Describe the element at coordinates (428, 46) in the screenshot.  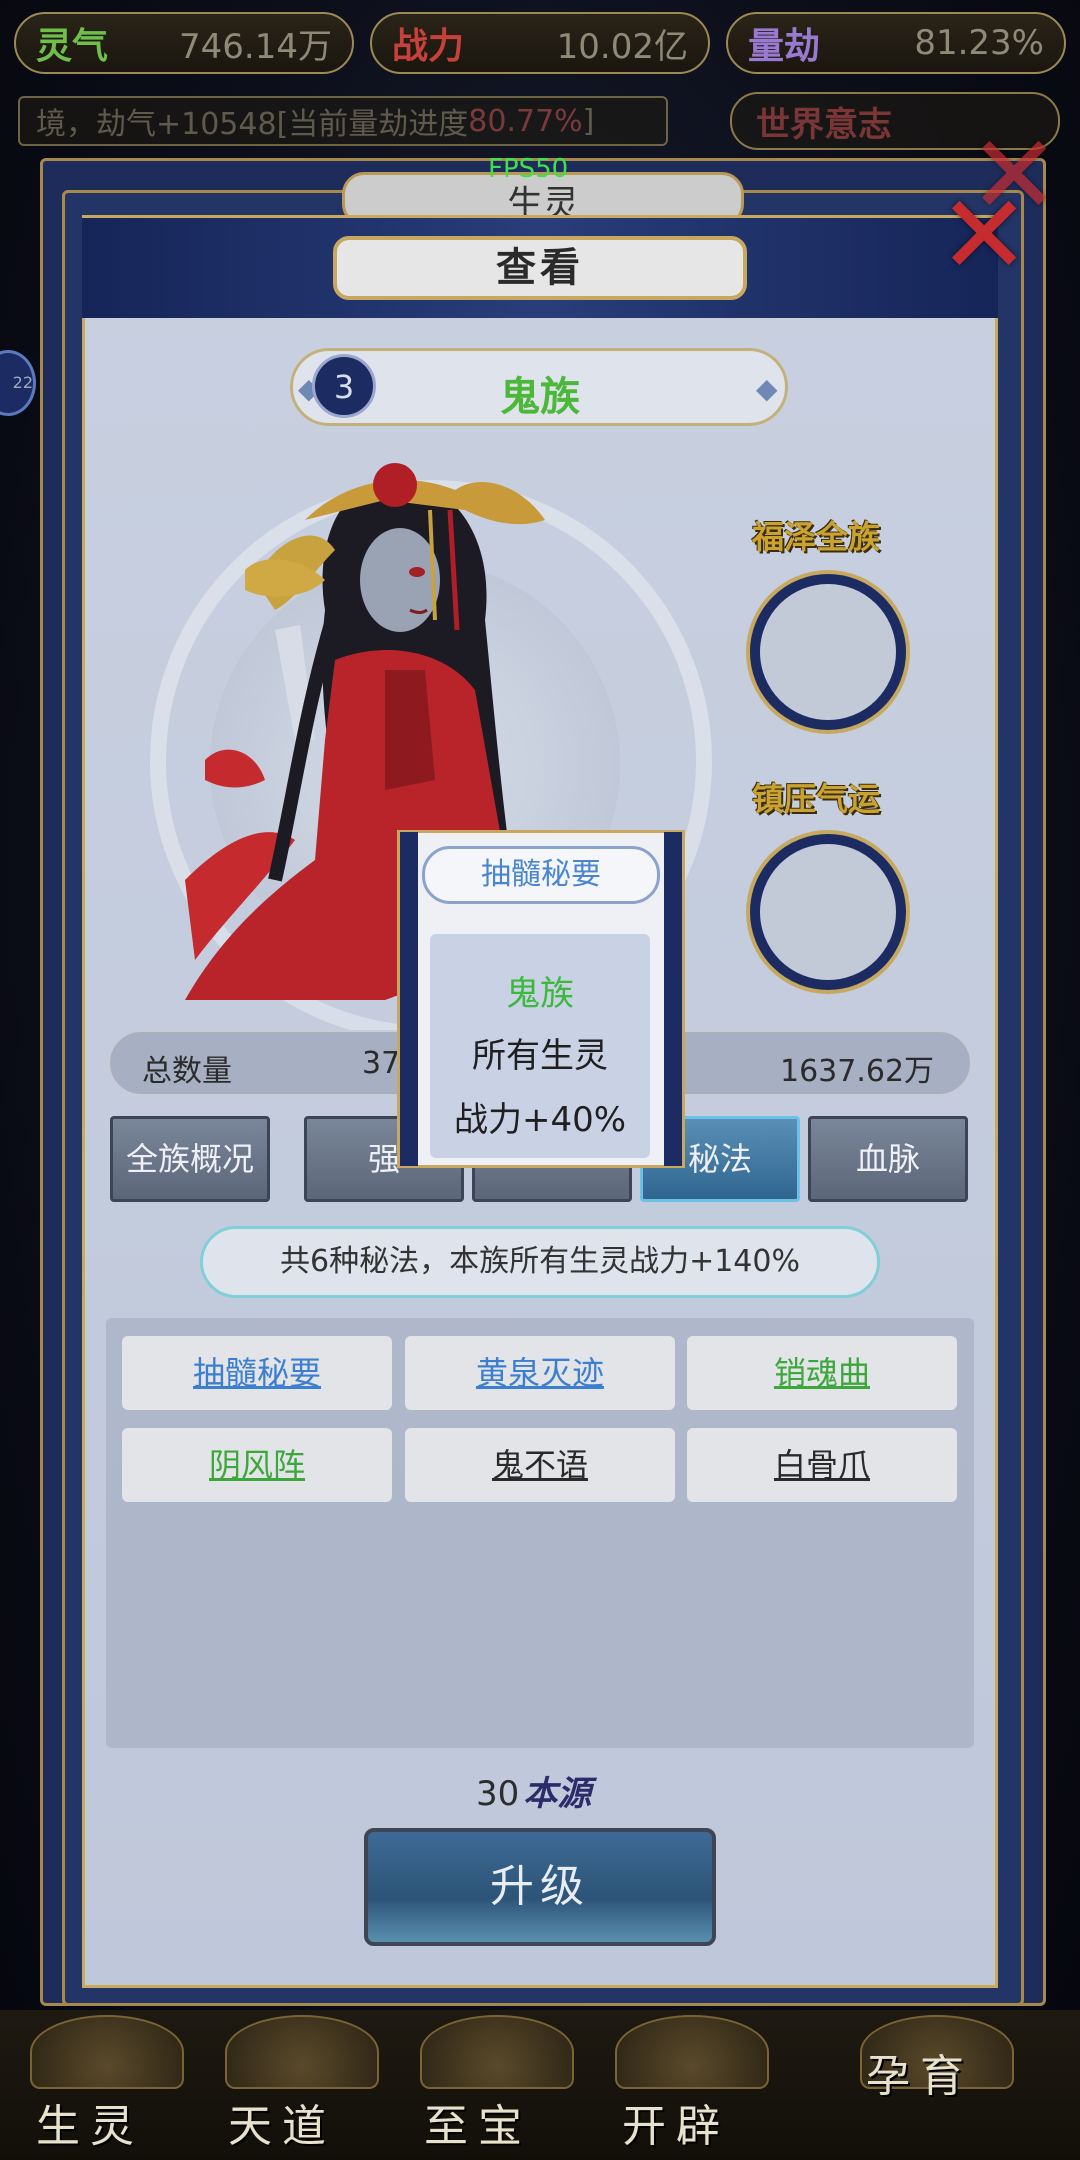
I see `resource-power-label: 战力` at that location.